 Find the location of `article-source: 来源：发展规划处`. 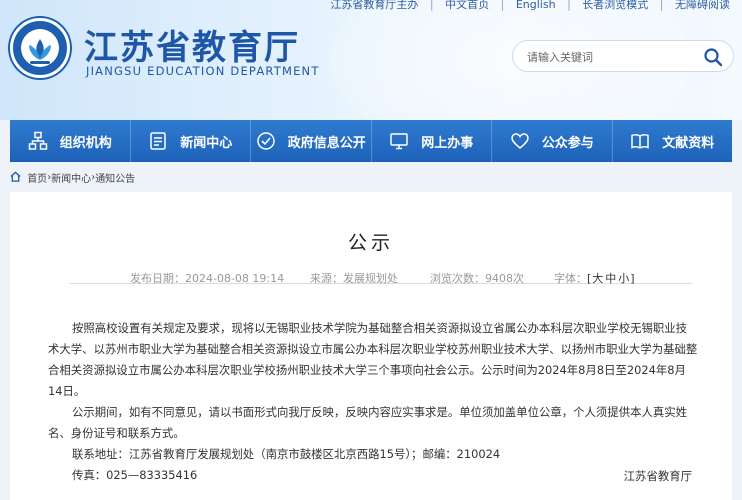

article-source: 来源：发展规划处 is located at coordinates (354, 278).